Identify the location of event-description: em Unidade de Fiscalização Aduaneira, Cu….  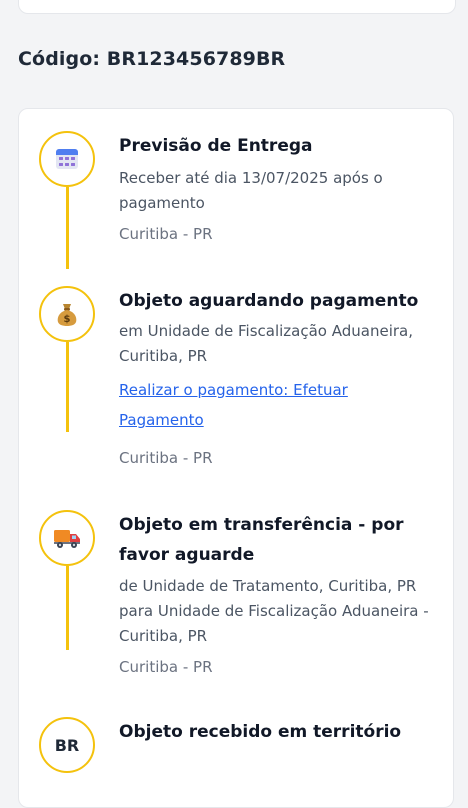
(266, 343).